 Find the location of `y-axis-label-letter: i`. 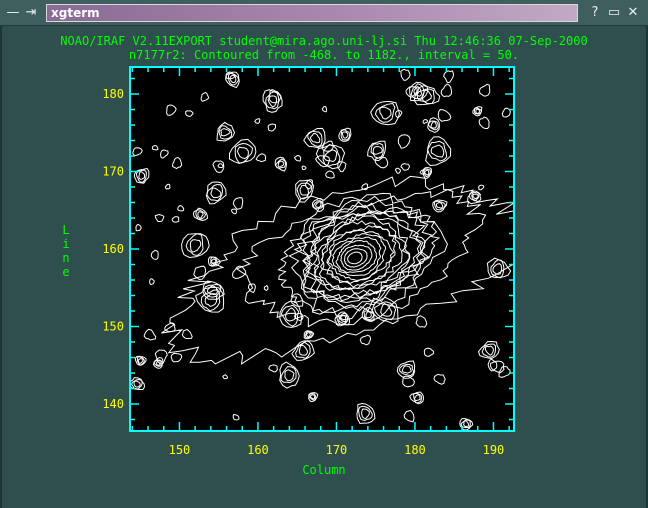

y-axis-label-letter: i is located at coordinates (65, 244).